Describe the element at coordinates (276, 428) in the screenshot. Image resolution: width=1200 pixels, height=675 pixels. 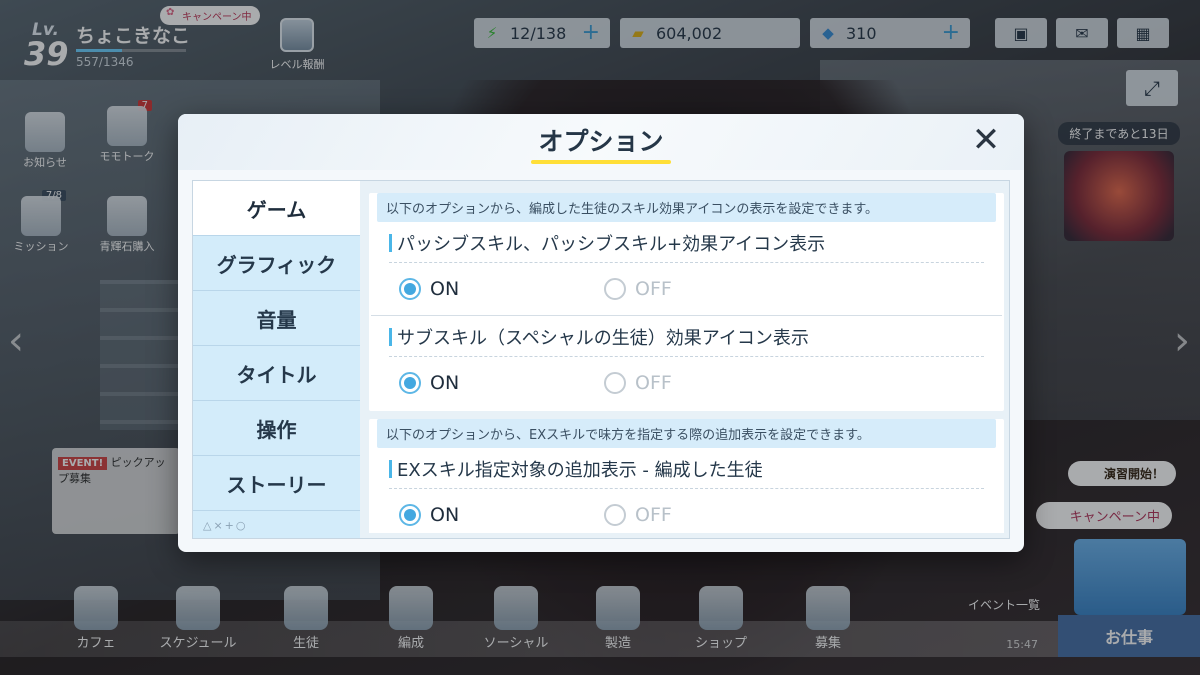
I see `tab-controls: 操作` at that location.